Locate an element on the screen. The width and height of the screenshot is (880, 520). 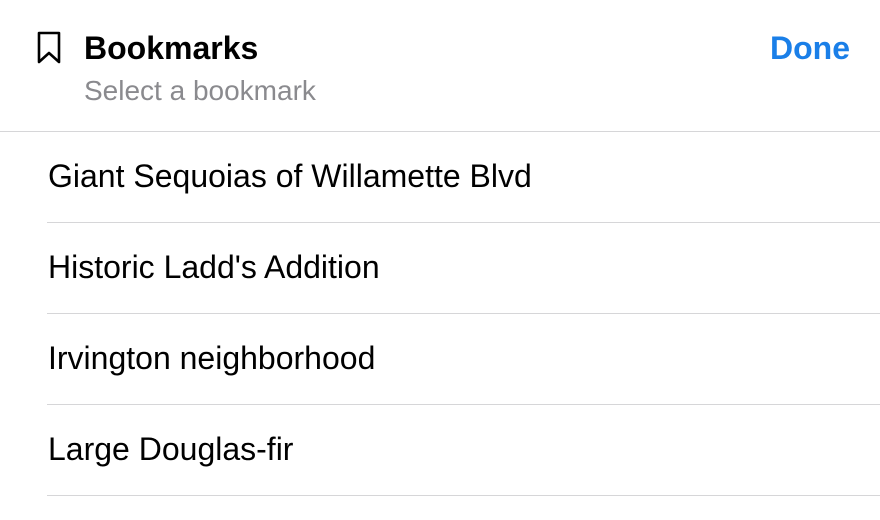
bookmark-label: Irvington neighborhood is located at coordinates (212, 358).